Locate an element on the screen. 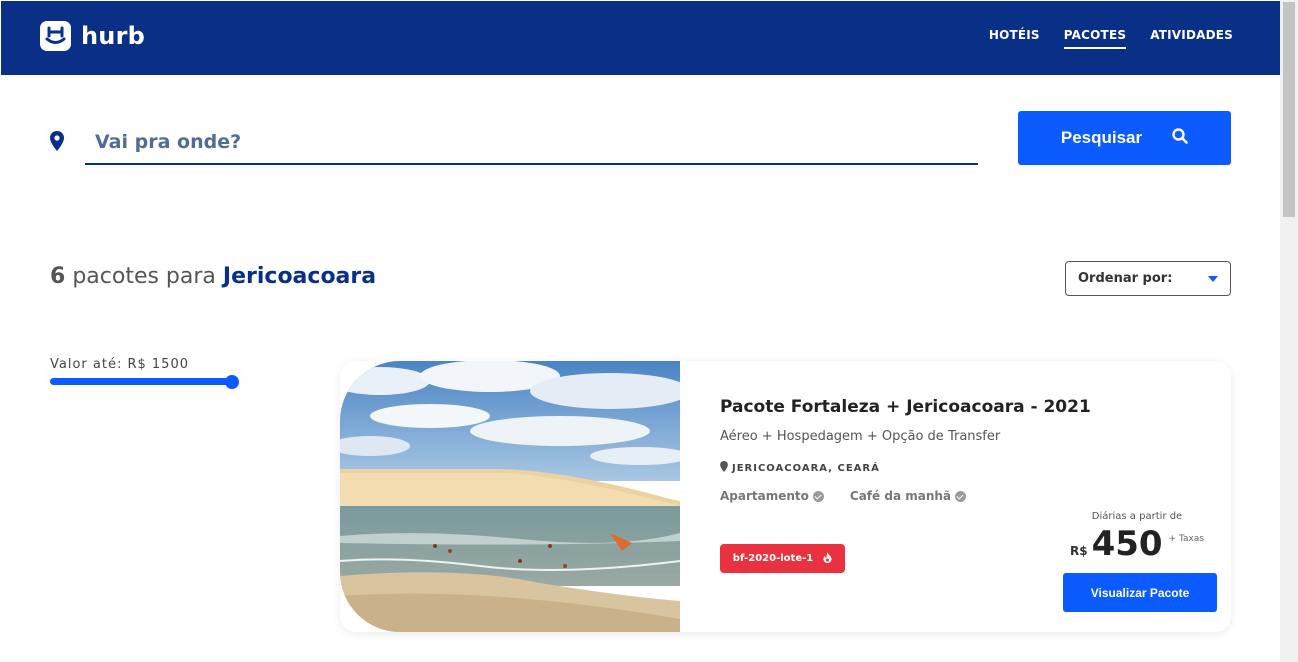 This screenshot has height=662, width=1298. package-image is located at coordinates (510, 496).